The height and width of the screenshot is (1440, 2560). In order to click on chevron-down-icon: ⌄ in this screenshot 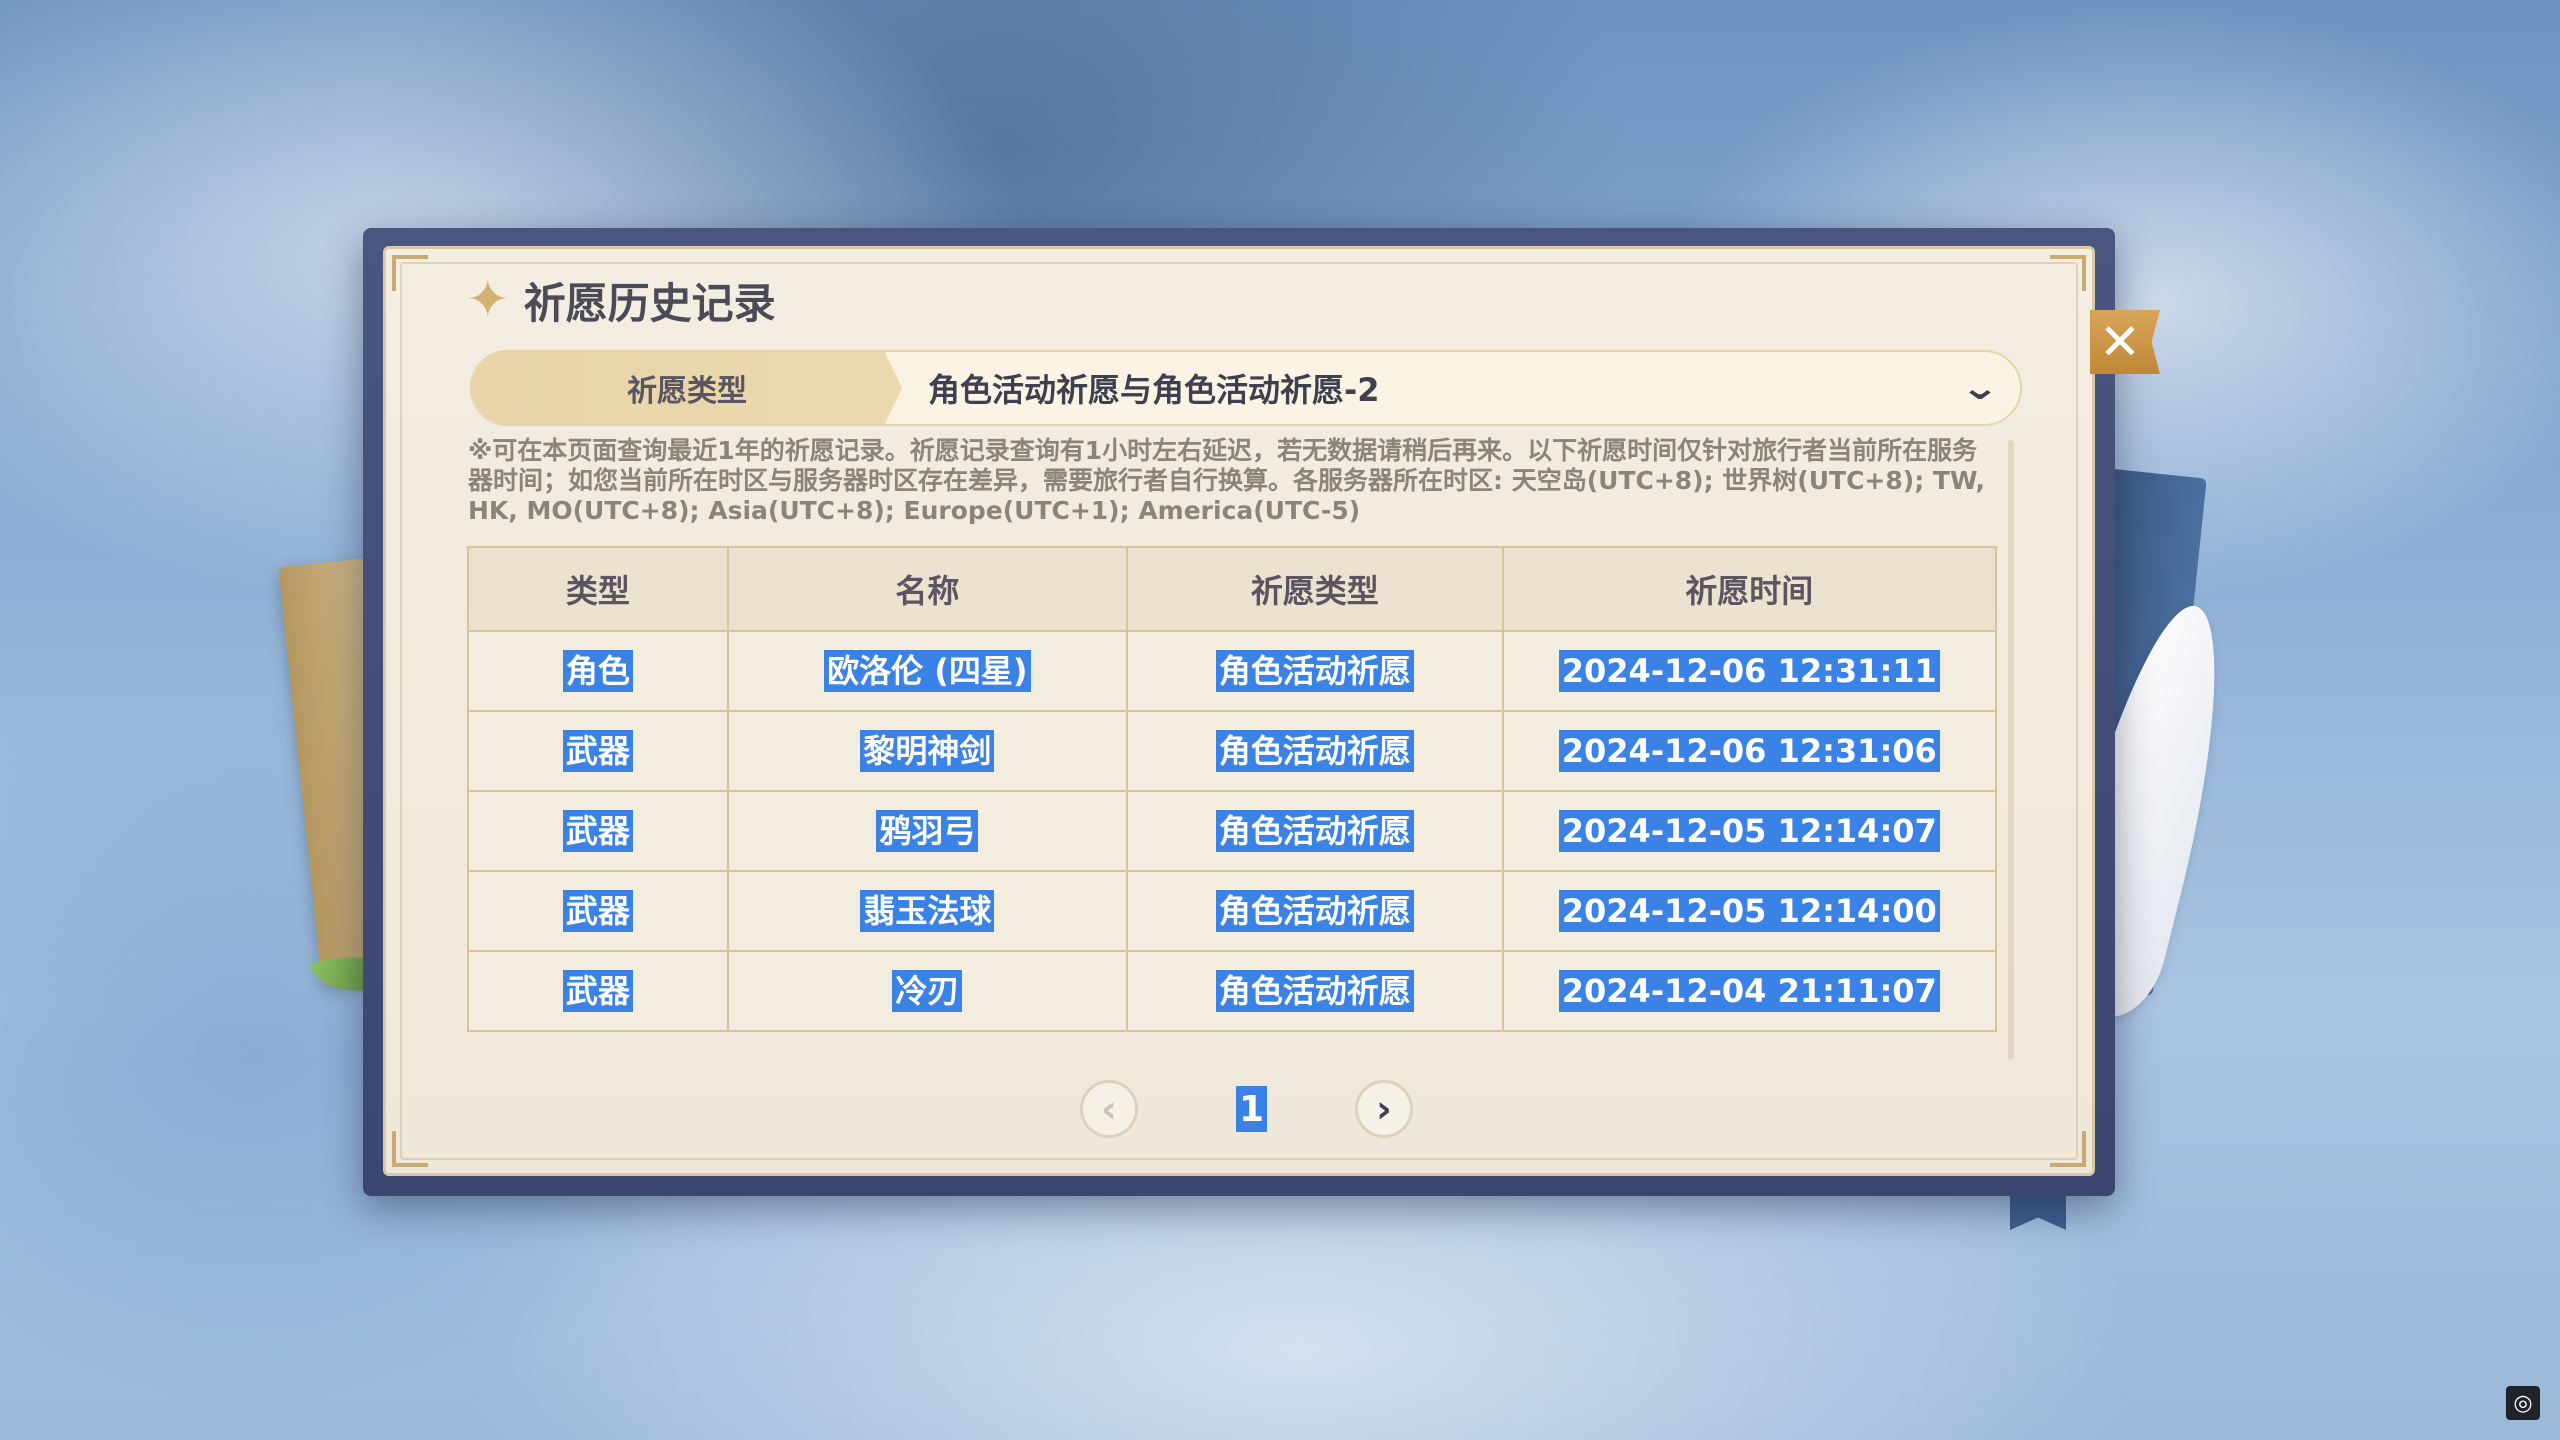, I will do `click(1972, 388)`.